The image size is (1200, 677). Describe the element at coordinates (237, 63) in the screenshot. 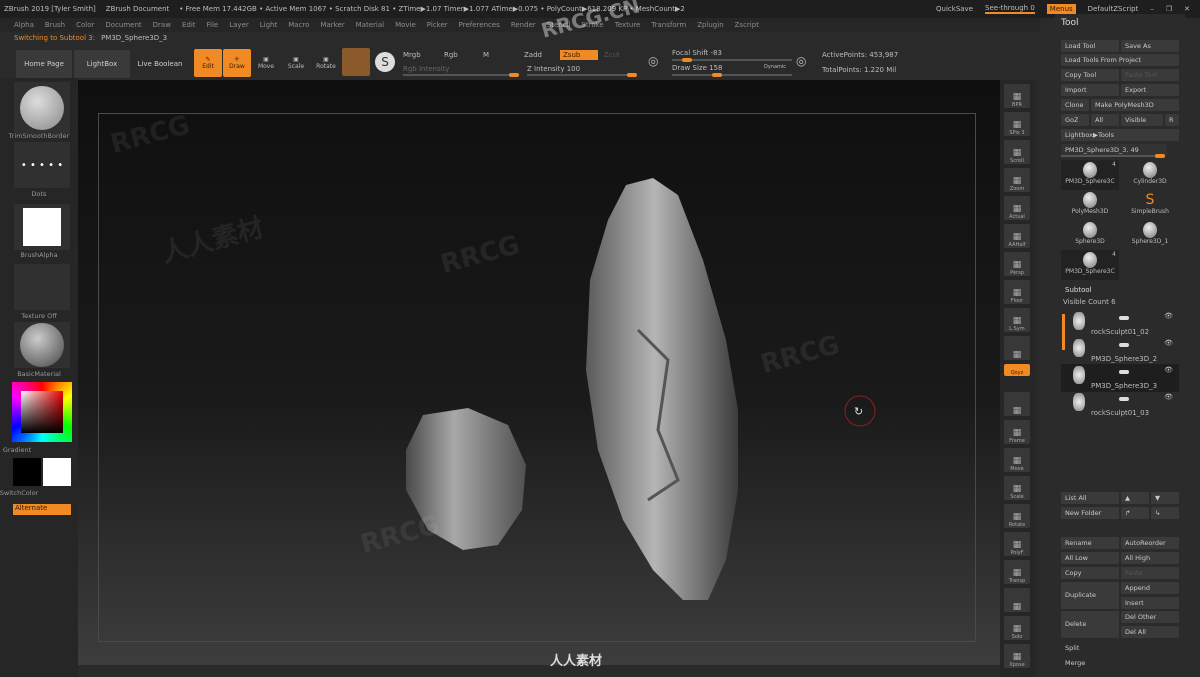

I see `draw-button: ✛ Draw` at that location.